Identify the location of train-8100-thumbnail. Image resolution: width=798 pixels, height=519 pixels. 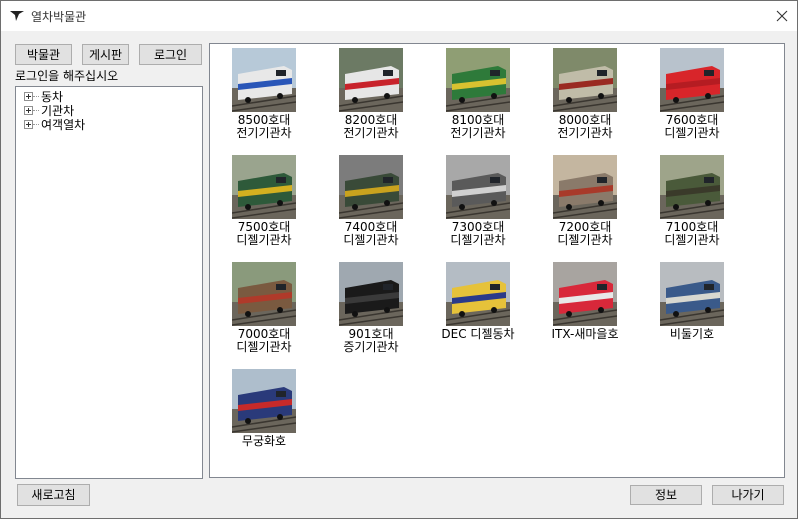
(478, 80).